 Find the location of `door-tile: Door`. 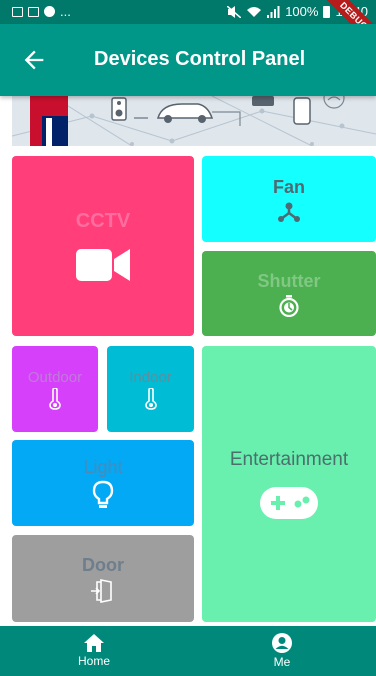

door-tile: Door is located at coordinates (103, 578).